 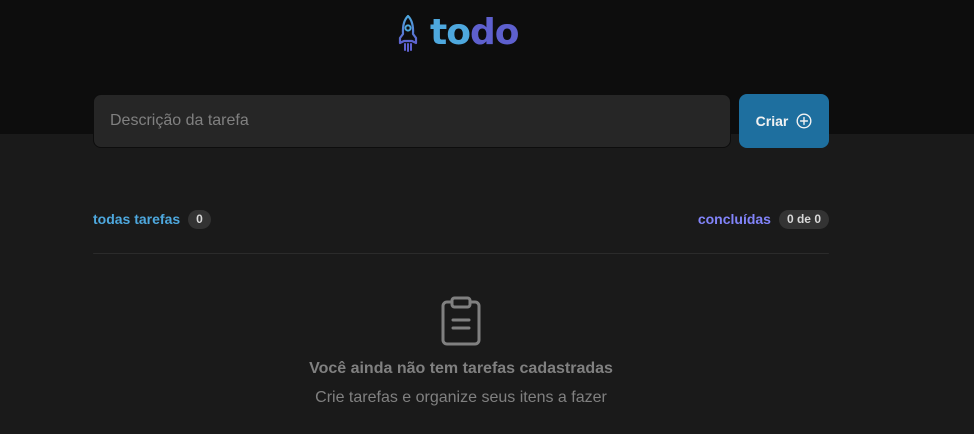 What do you see at coordinates (461, 321) in the screenshot?
I see `clipboard-icon` at bounding box center [461, 321].